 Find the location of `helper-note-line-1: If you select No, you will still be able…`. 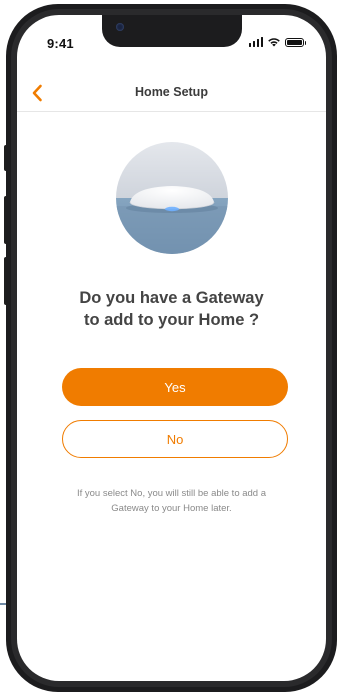

helper-note-line-1: If you select No, you will still be able… is located at coordinates (171, 493).